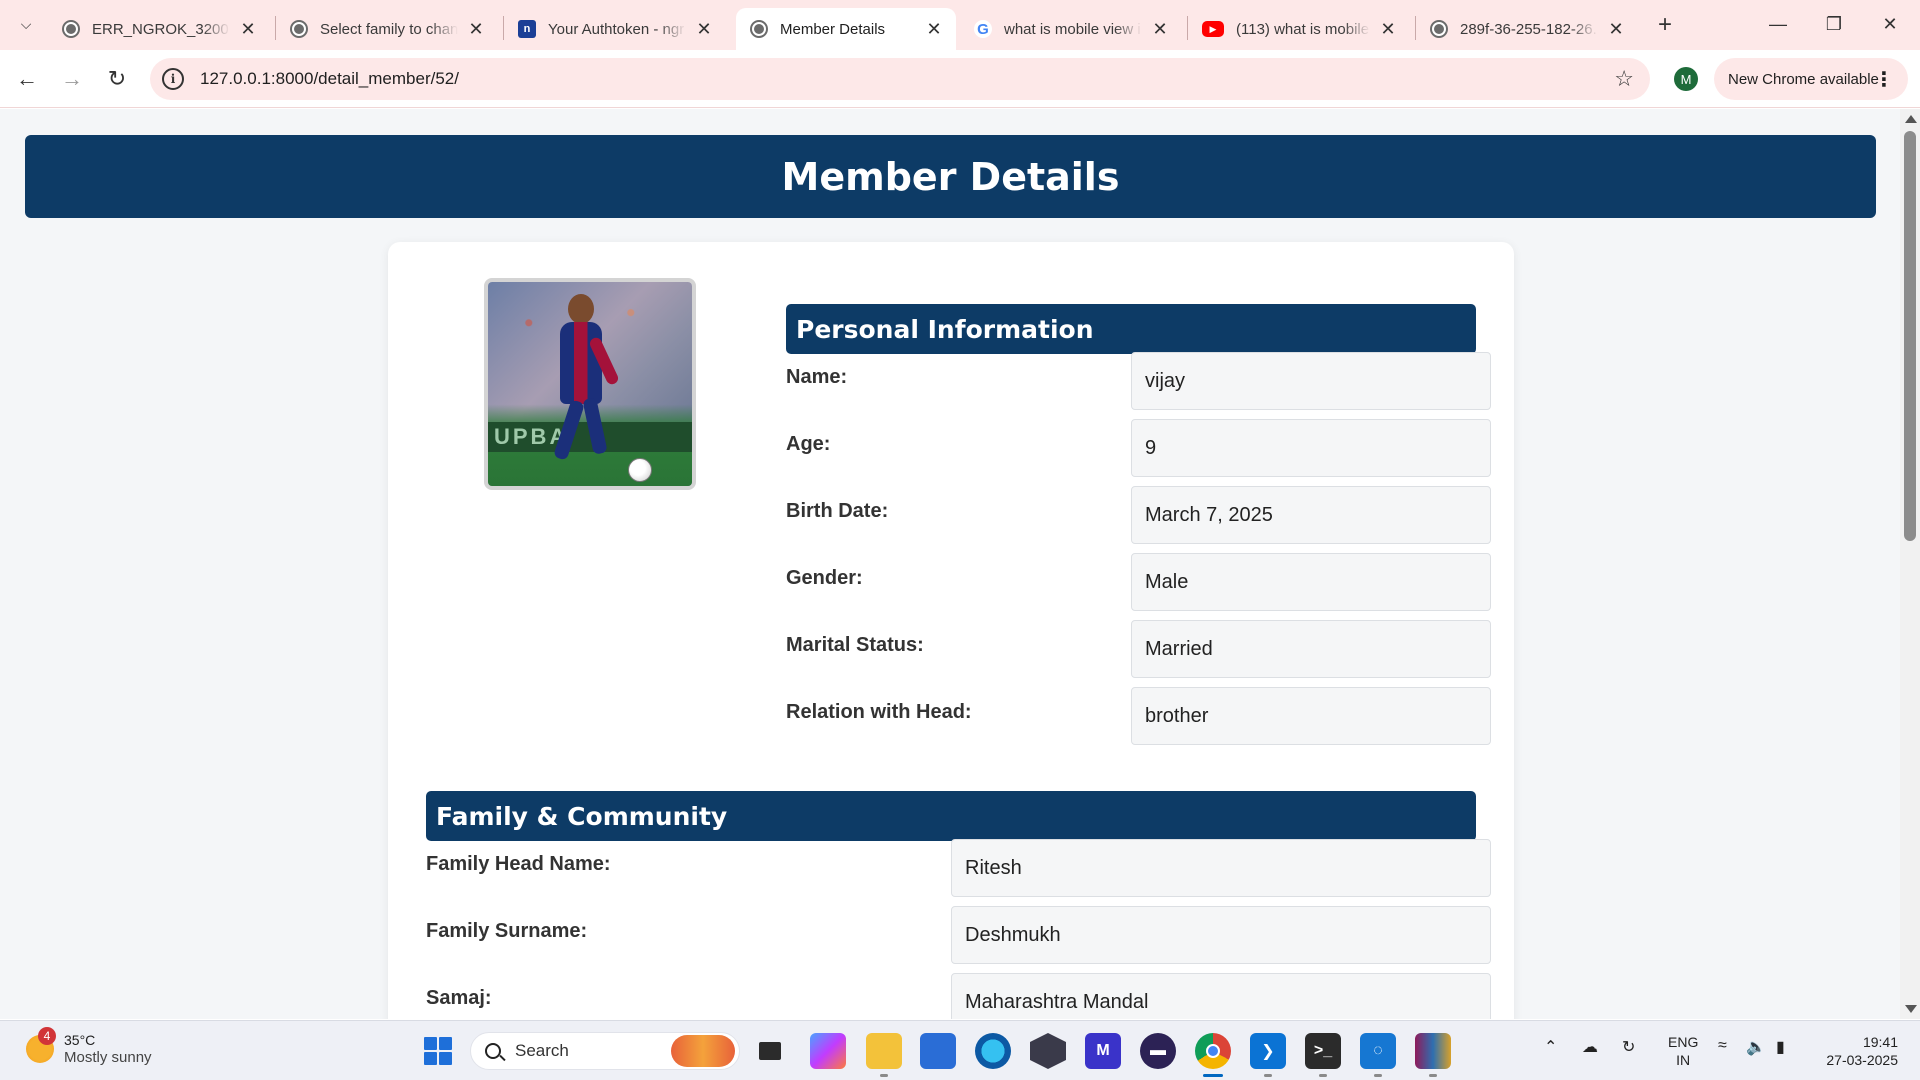  I want to click on snip-icon: ◌, so click(1378, 1050).